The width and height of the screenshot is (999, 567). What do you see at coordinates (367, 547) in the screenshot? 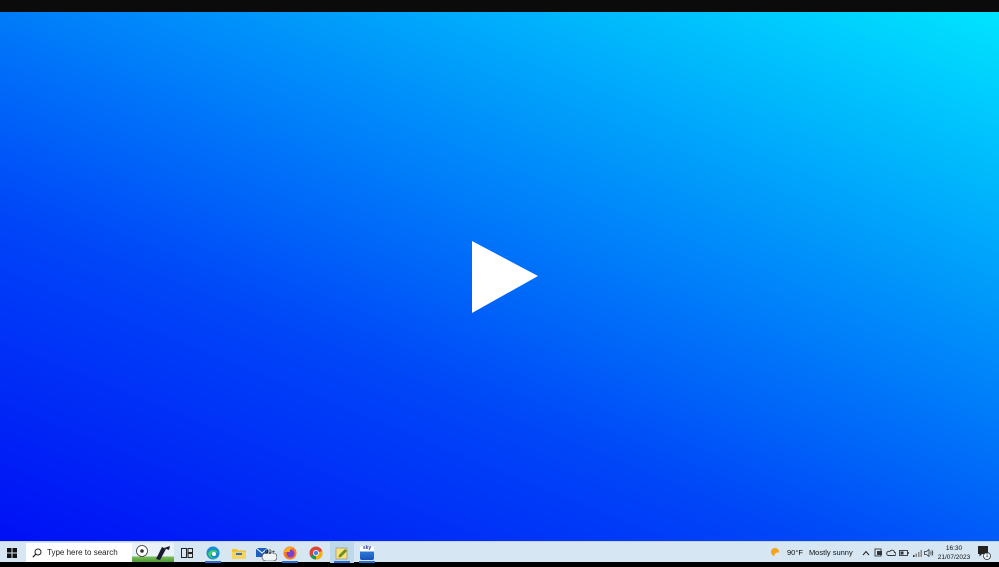
I see `sky-label: sky` at bounding box center [367, 547].